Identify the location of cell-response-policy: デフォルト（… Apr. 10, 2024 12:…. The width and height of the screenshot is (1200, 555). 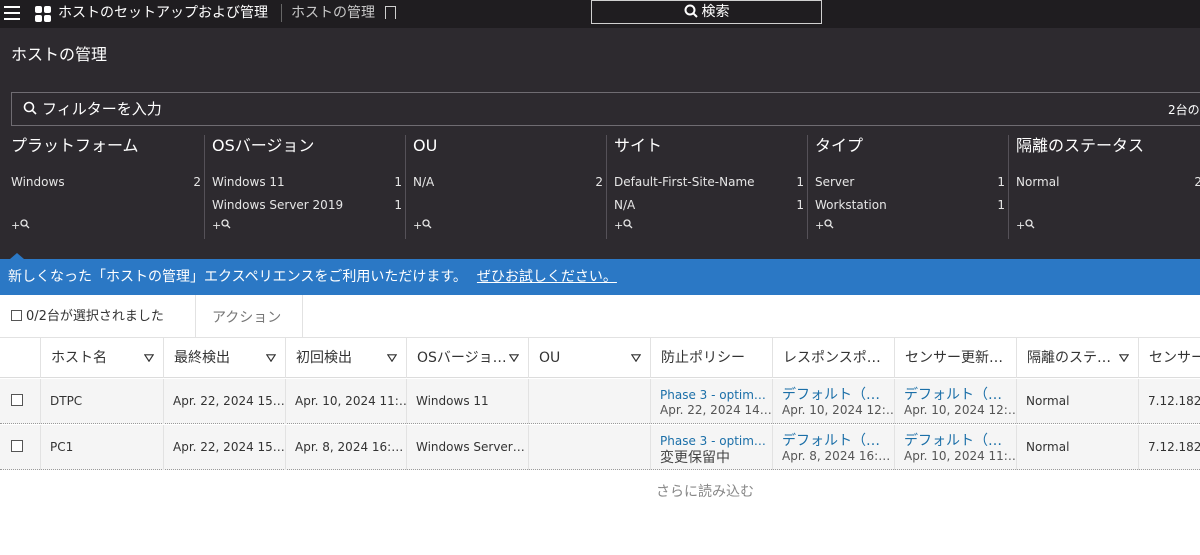
(833, 401).